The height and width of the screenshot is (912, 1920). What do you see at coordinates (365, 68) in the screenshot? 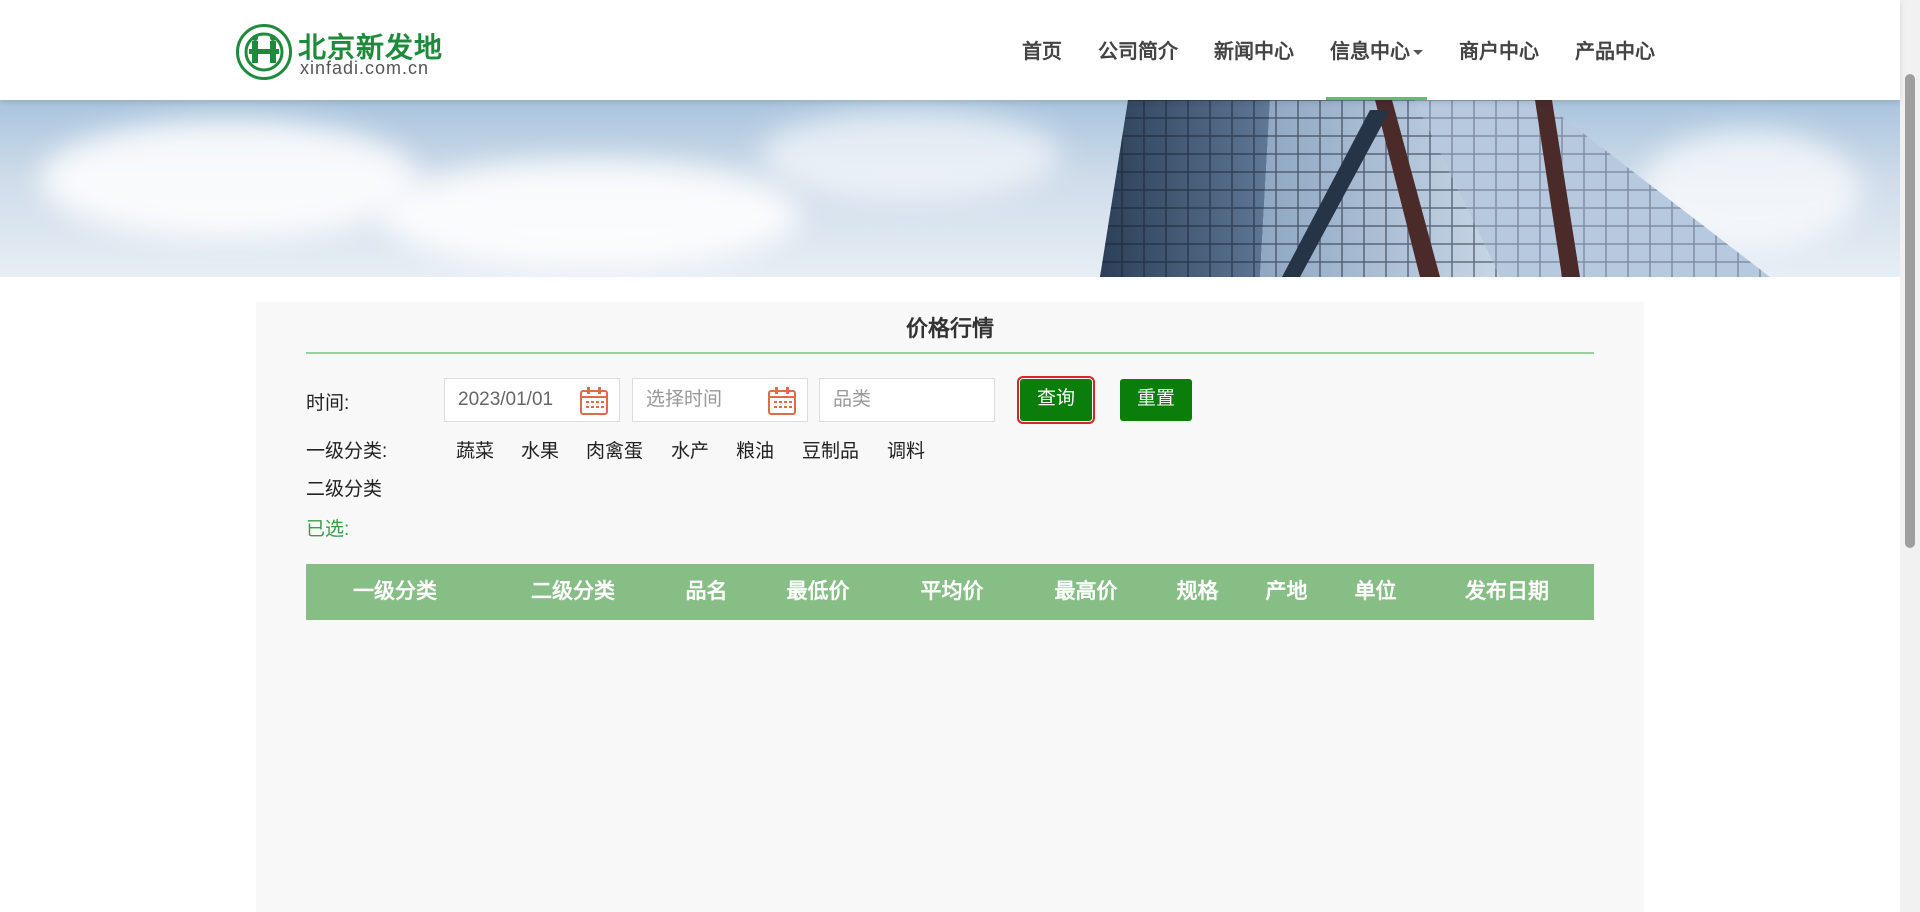
I see `logo-domain: xinfadi.com.cn` at bounding box center [365, 68].